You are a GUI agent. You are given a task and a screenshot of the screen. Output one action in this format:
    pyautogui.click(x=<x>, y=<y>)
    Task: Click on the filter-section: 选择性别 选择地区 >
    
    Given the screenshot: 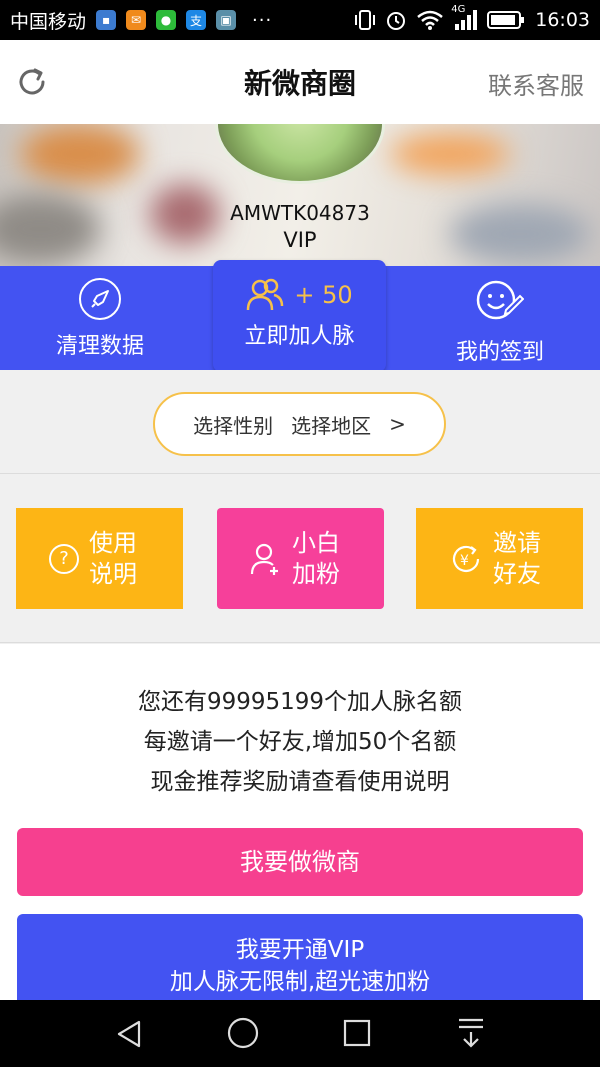 What is the action you would take?
    pyautogui.click(x=300, y=422)
    